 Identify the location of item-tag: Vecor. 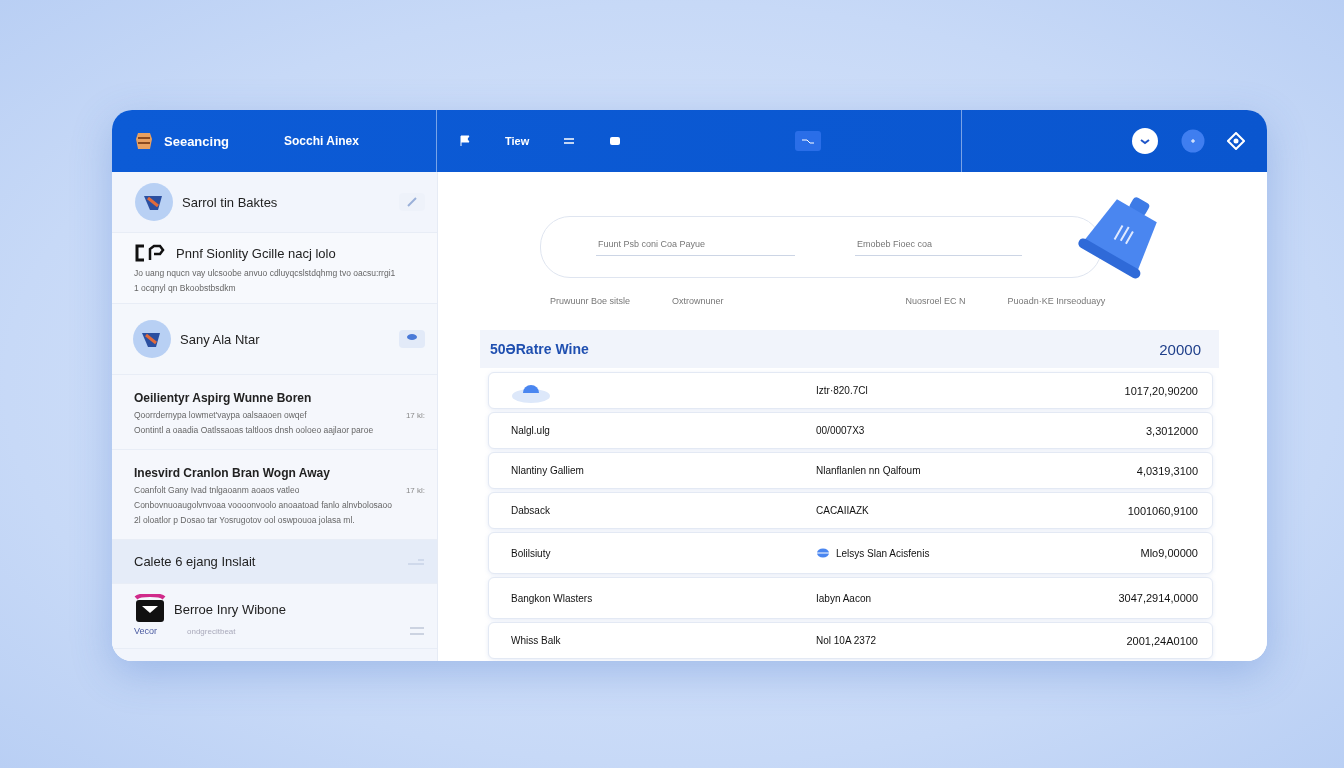
(145, 631).